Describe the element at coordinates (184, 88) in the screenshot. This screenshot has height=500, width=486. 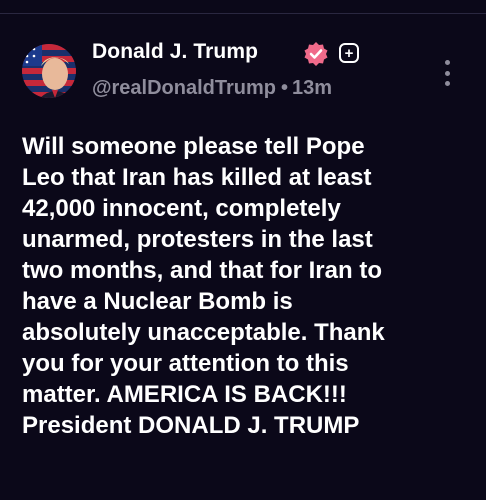
I see `author-handle: @realDonaldTrump` at that location.